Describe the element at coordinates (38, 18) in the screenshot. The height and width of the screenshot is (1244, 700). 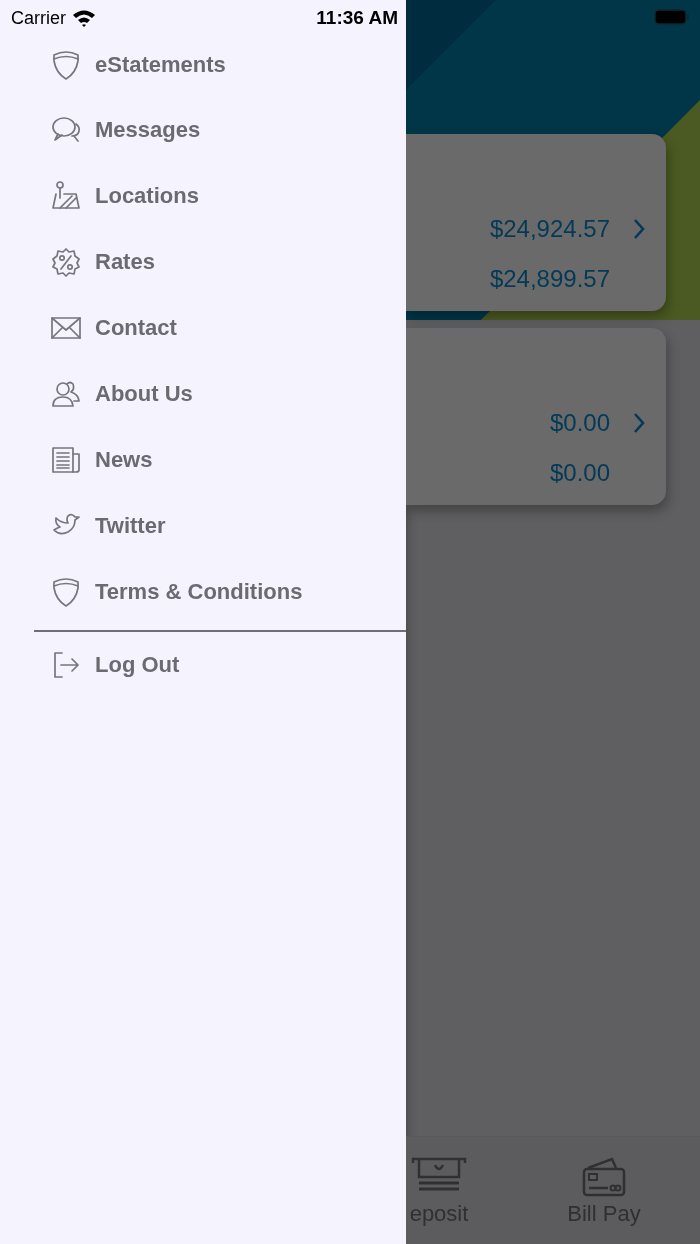
I see `carrier-label: Carrier` at that location.